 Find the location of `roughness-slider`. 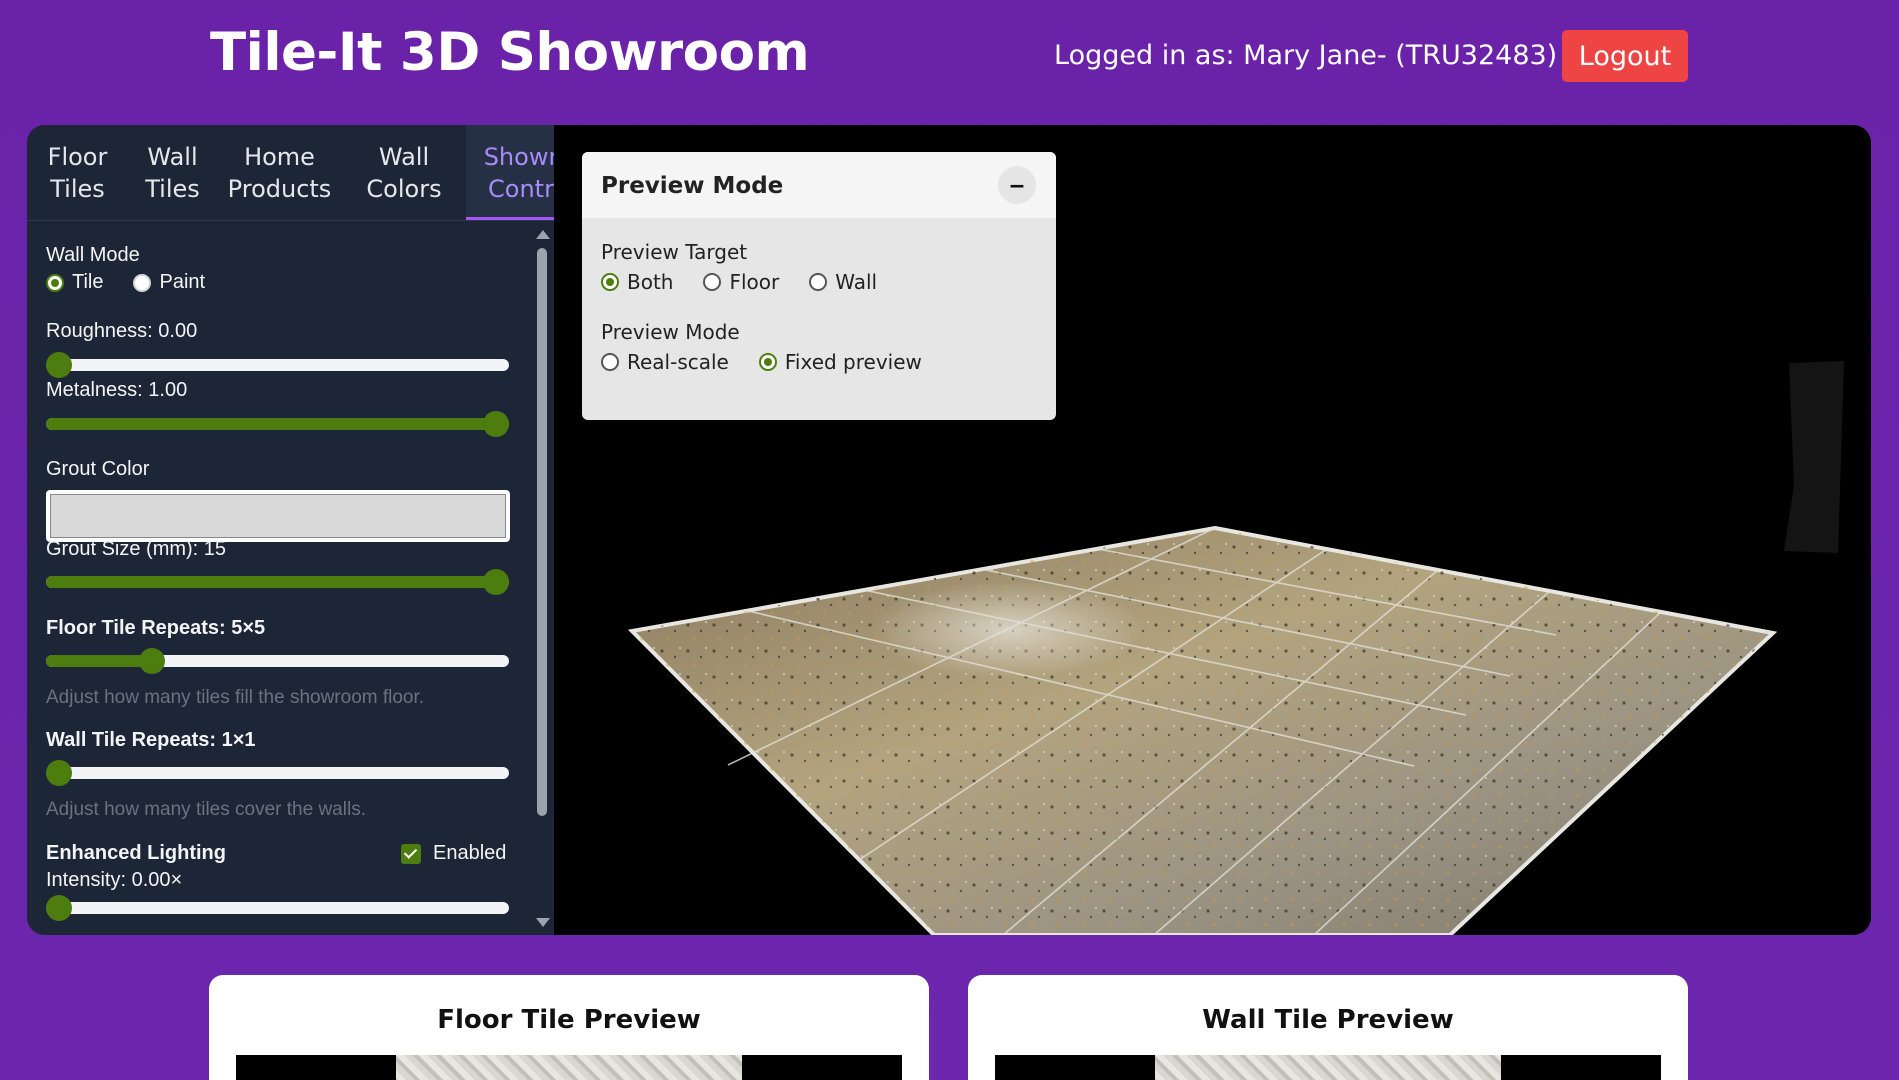

roughness-slider is located at coordinates (277, 365).